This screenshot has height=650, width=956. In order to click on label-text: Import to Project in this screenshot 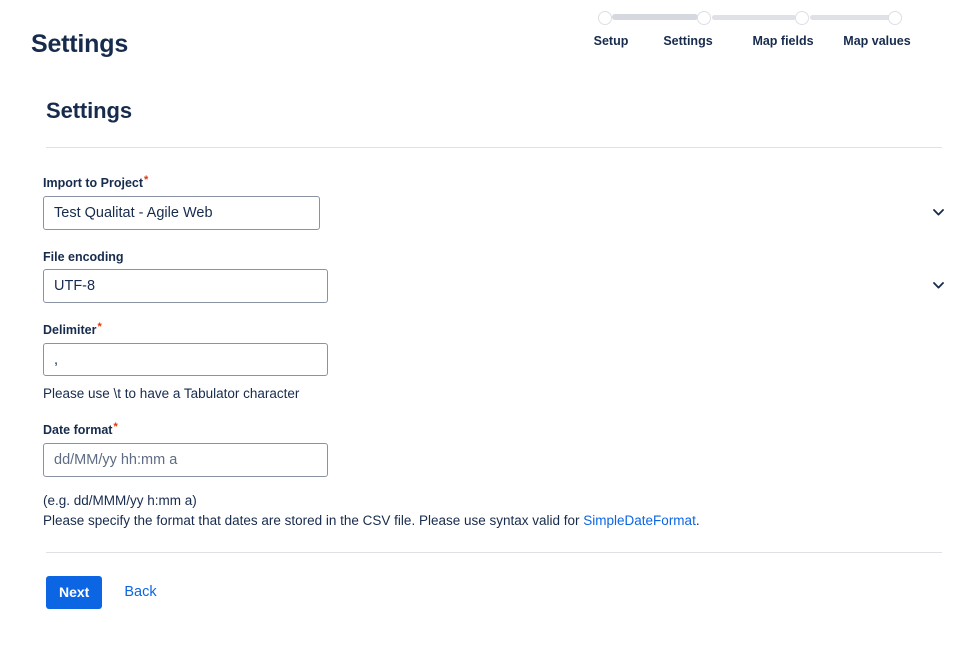, I will do `click(93, 183)`.